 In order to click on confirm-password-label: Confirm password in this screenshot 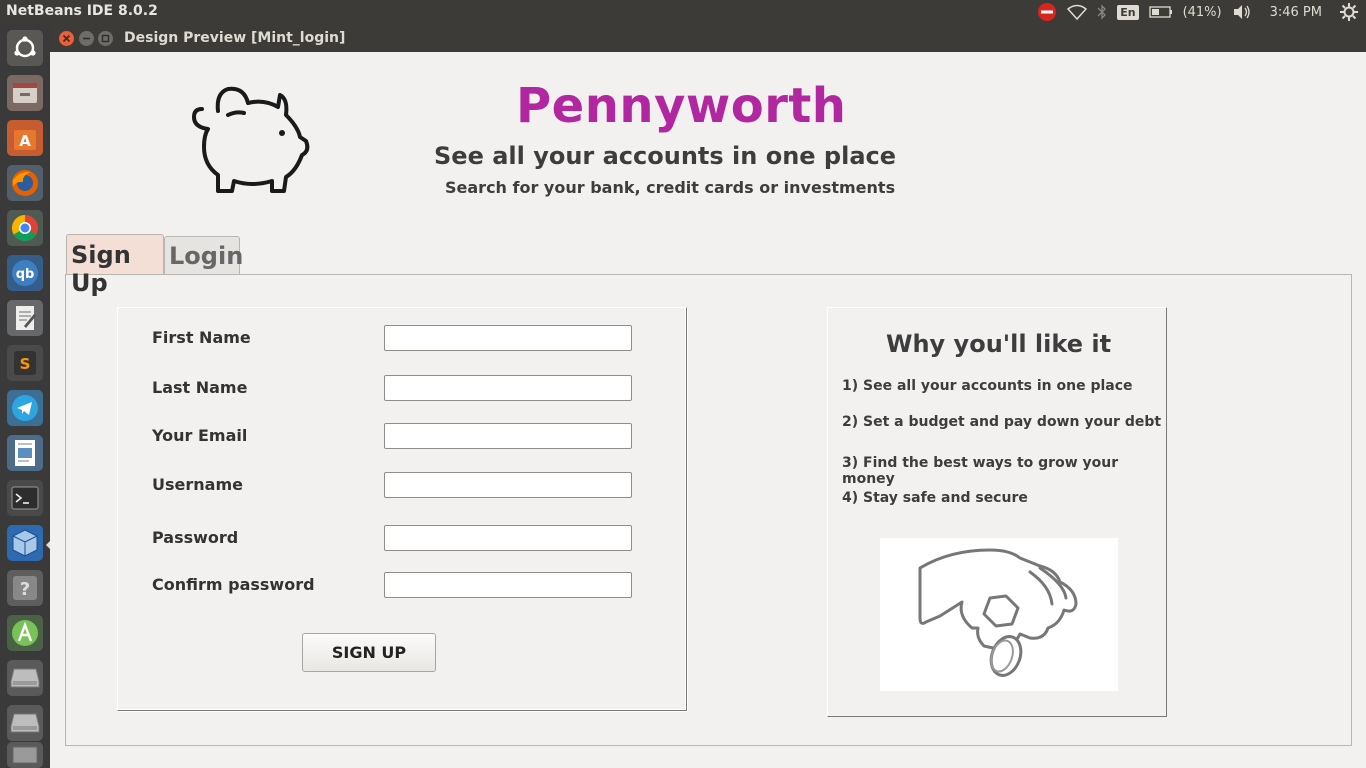, I will do `click(233, 584)`.